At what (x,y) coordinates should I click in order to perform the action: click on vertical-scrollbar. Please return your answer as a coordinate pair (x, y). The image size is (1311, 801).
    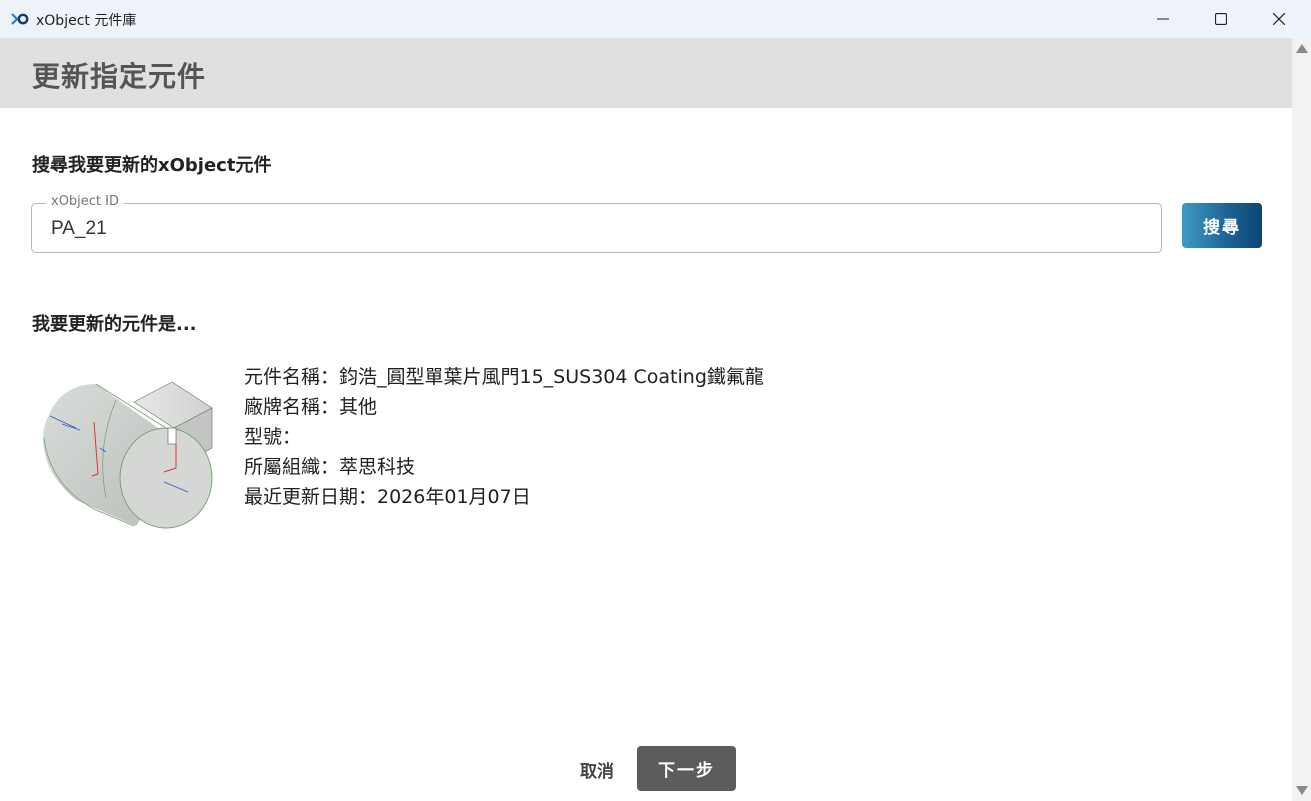
    Looking at the image, I should click on (1301, 419).